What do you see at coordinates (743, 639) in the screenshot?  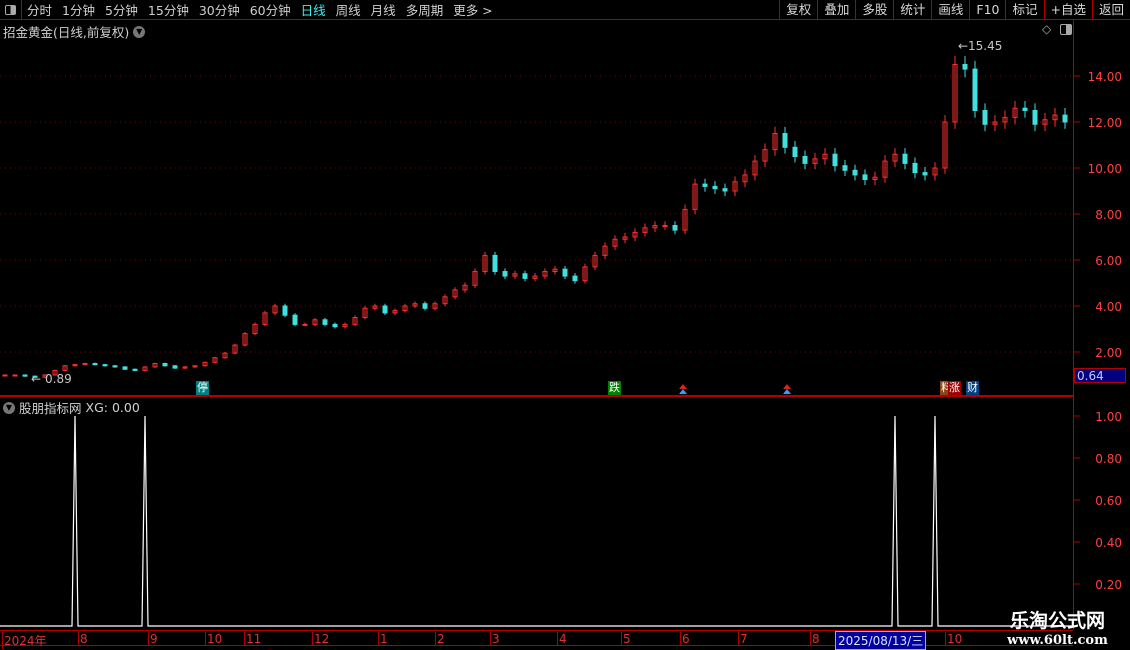 I see `date-tick: 7` at bounding box center [743, 639].